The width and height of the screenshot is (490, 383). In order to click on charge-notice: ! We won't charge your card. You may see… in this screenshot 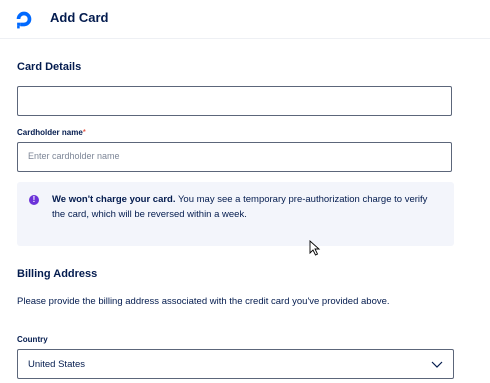, I will do `click(235, 214)`.